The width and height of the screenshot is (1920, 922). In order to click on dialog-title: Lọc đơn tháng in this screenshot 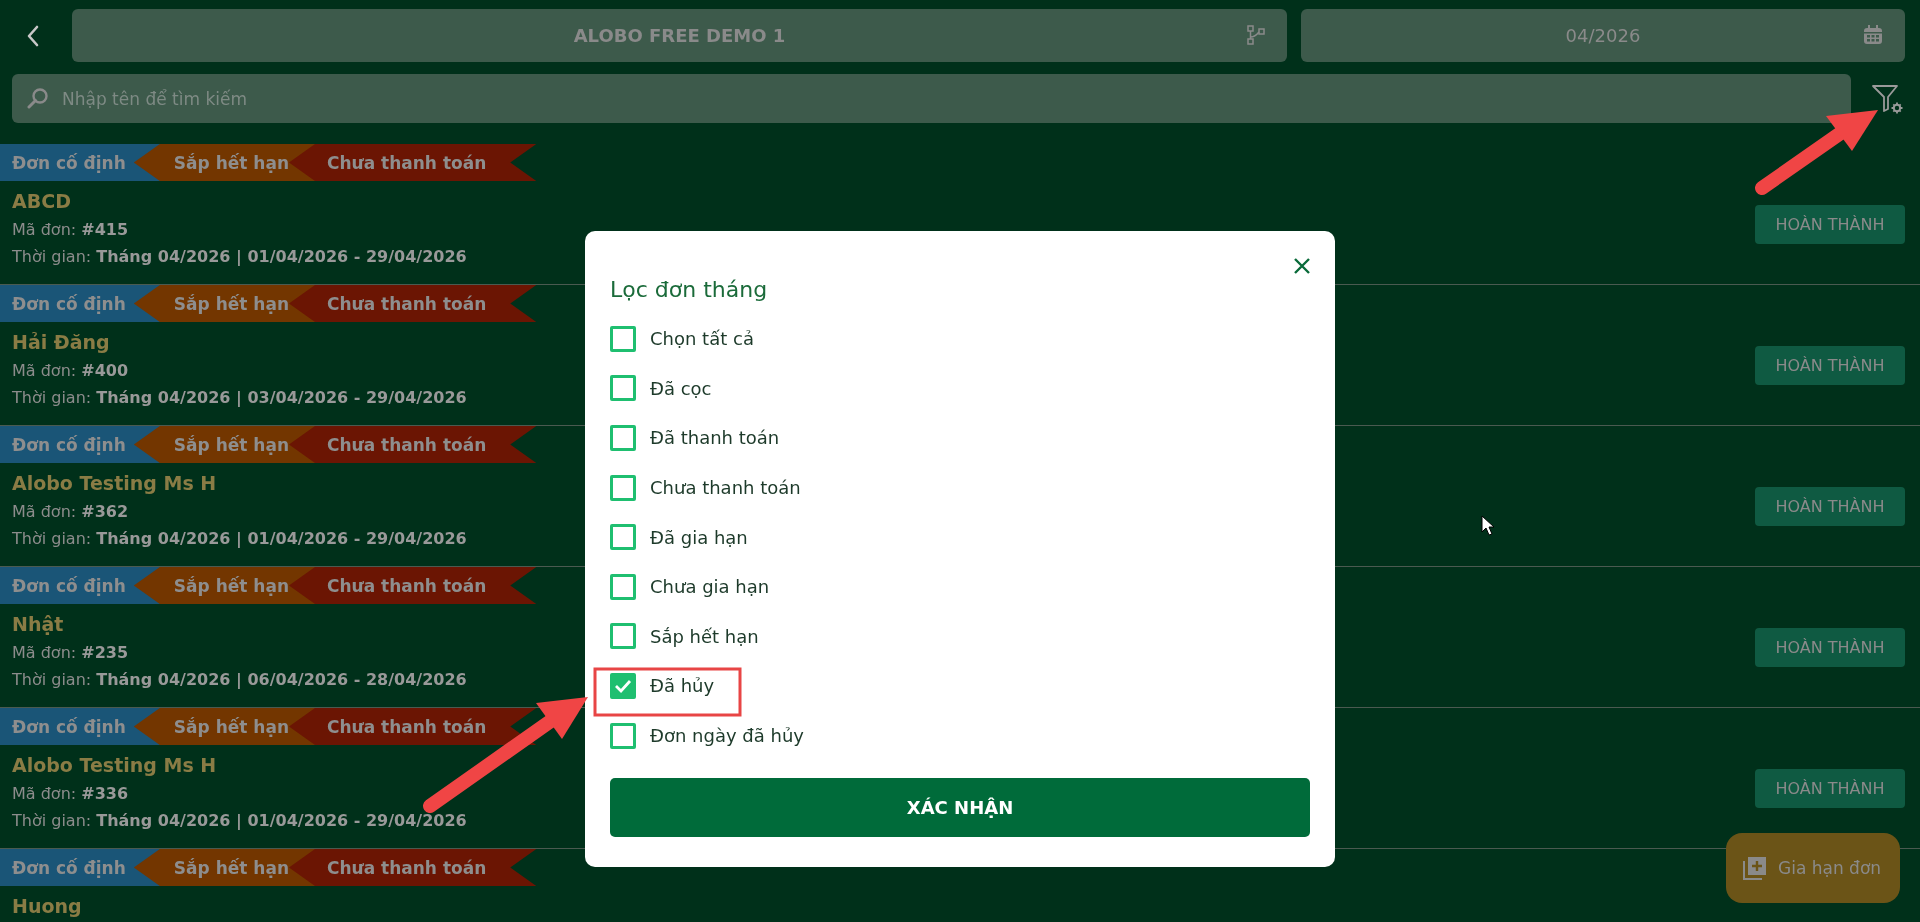, I will do `click(689, 289)`.